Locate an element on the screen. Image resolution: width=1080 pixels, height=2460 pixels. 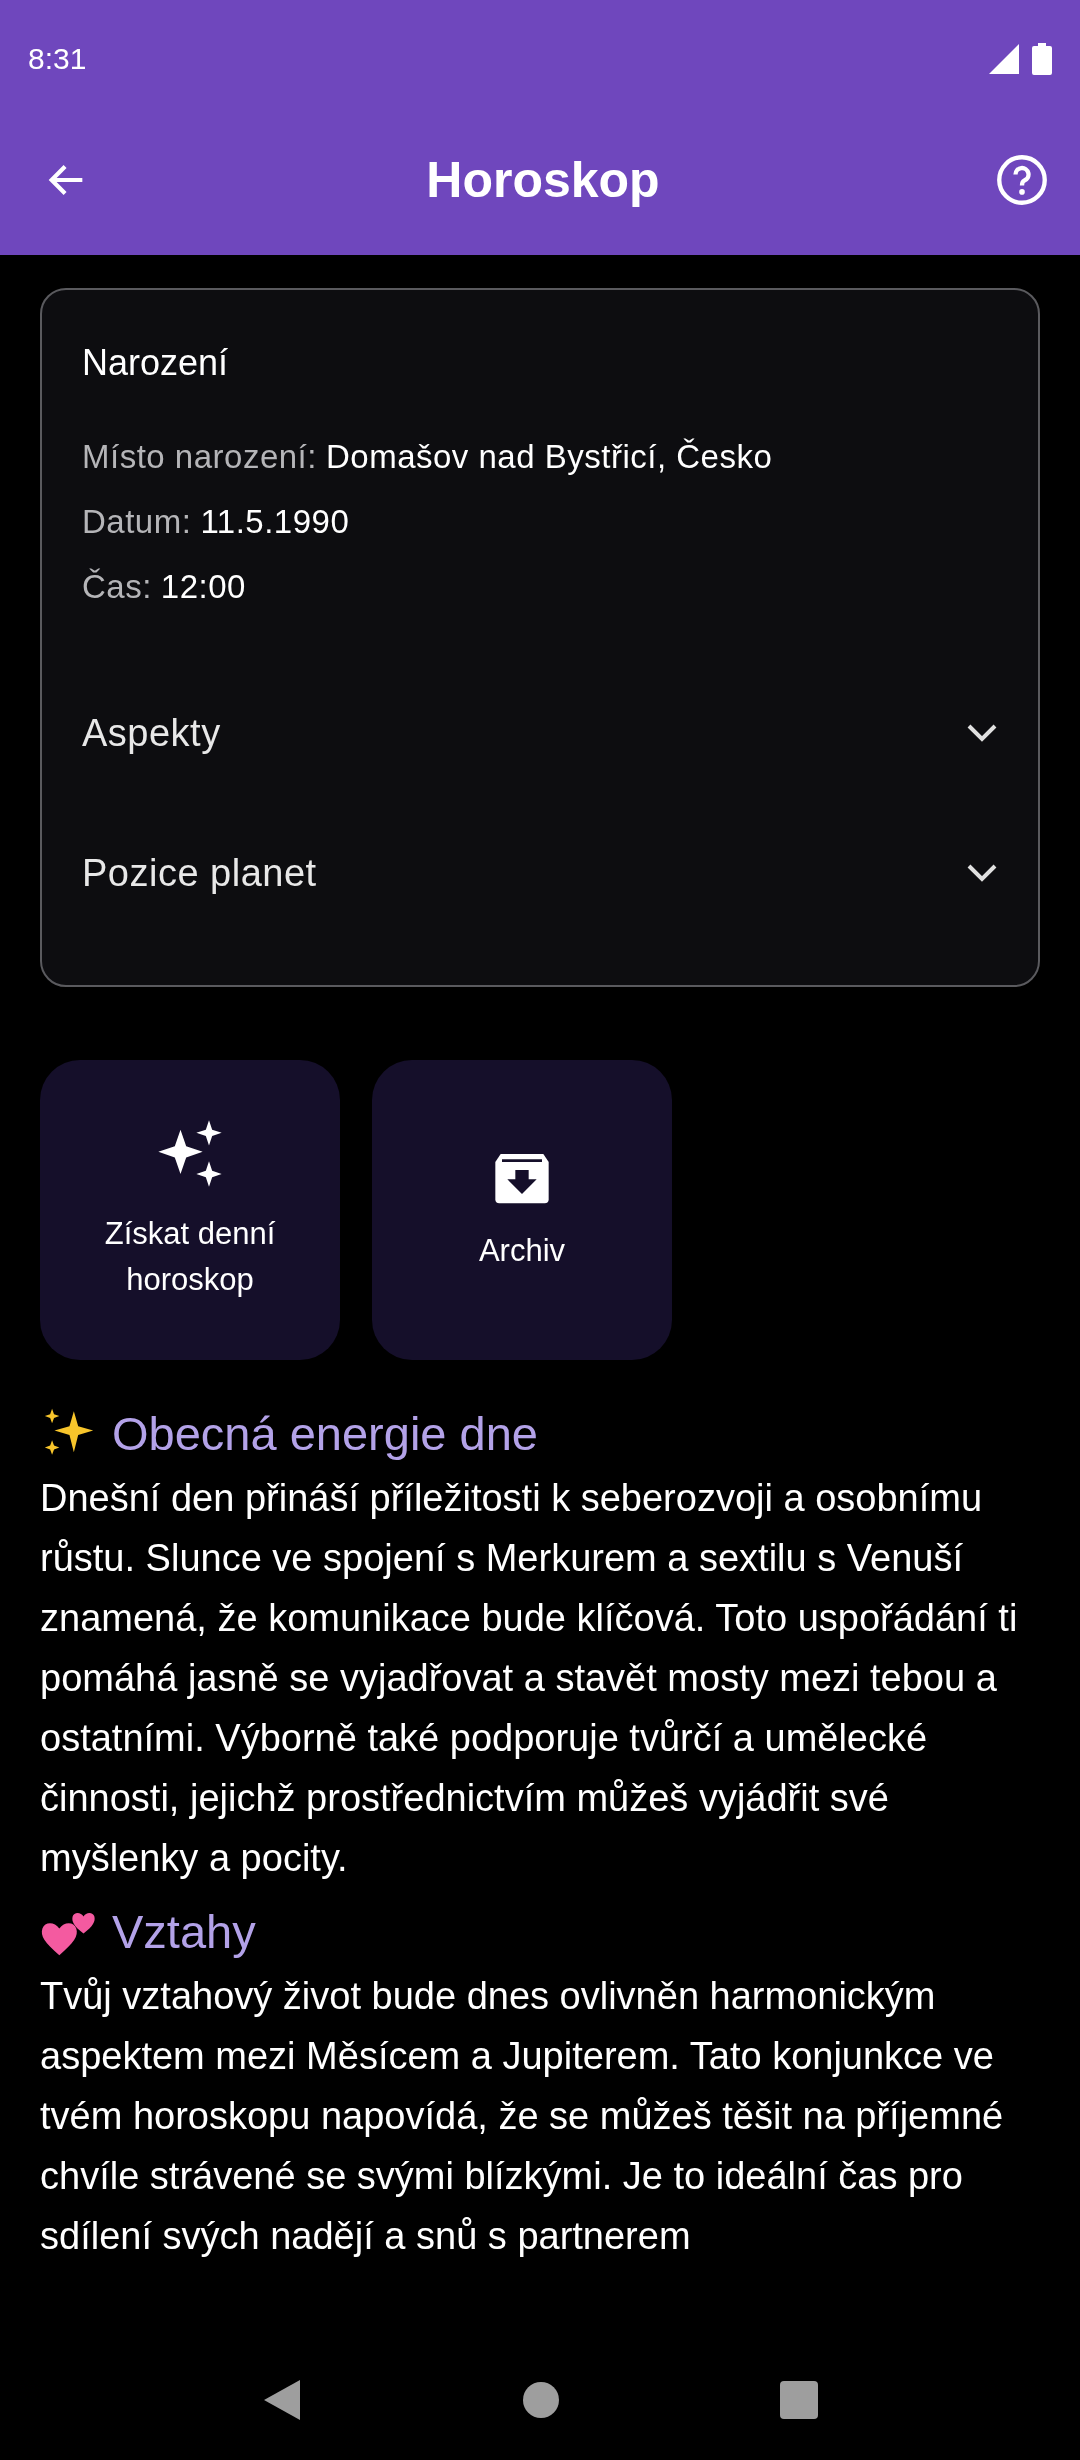
action-tile: Archiv is located at coordinates (522, 1210).